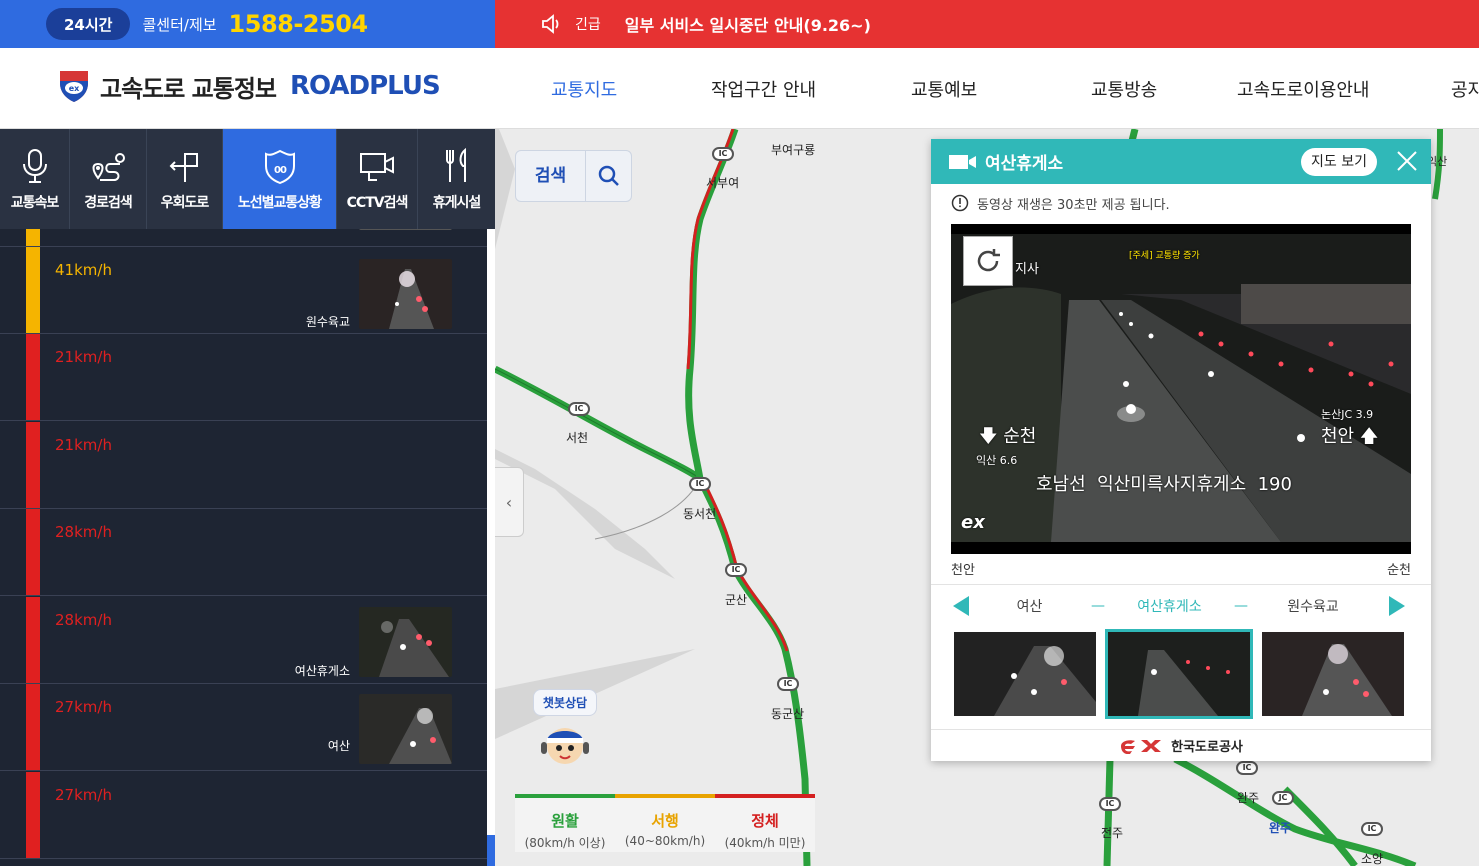  Describe the element at coordinates (608, 176) in the screenshot. I see `search-icon` at that location.